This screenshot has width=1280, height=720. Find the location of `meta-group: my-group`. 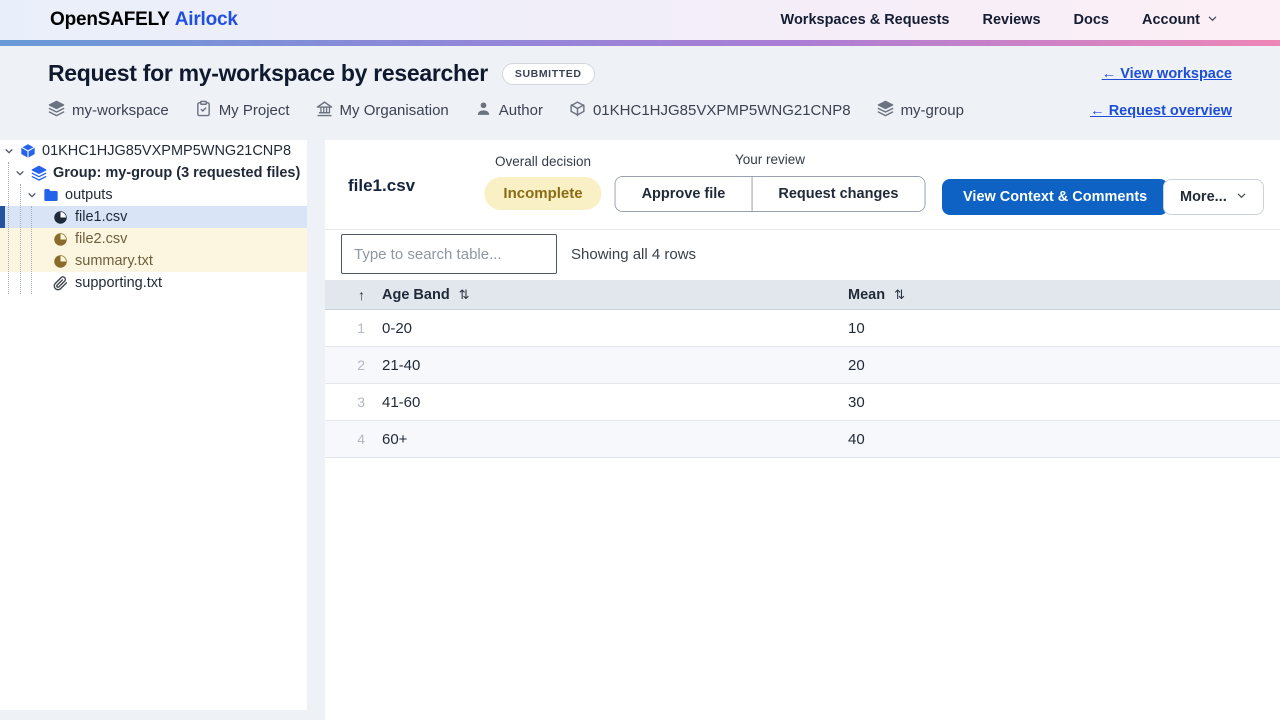

meta-group: my-group is located at coordinates (920, 110).